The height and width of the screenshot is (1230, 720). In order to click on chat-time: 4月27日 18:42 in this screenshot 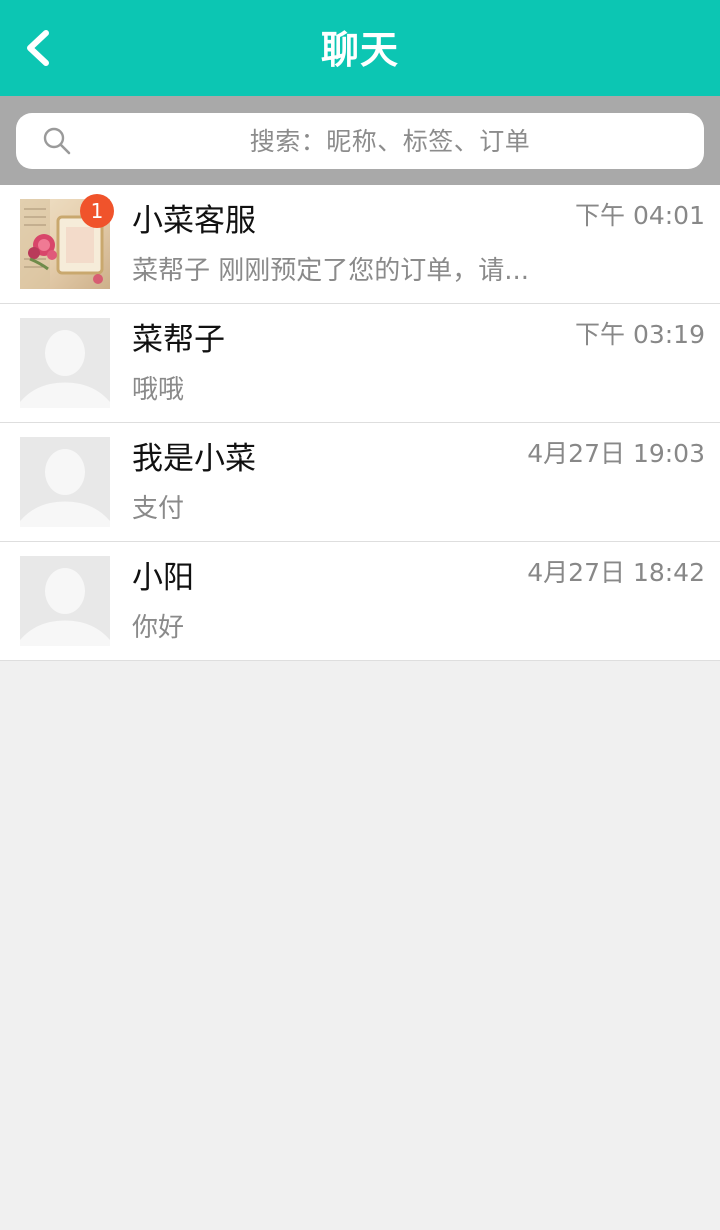, I will do `click(616, 572)`.